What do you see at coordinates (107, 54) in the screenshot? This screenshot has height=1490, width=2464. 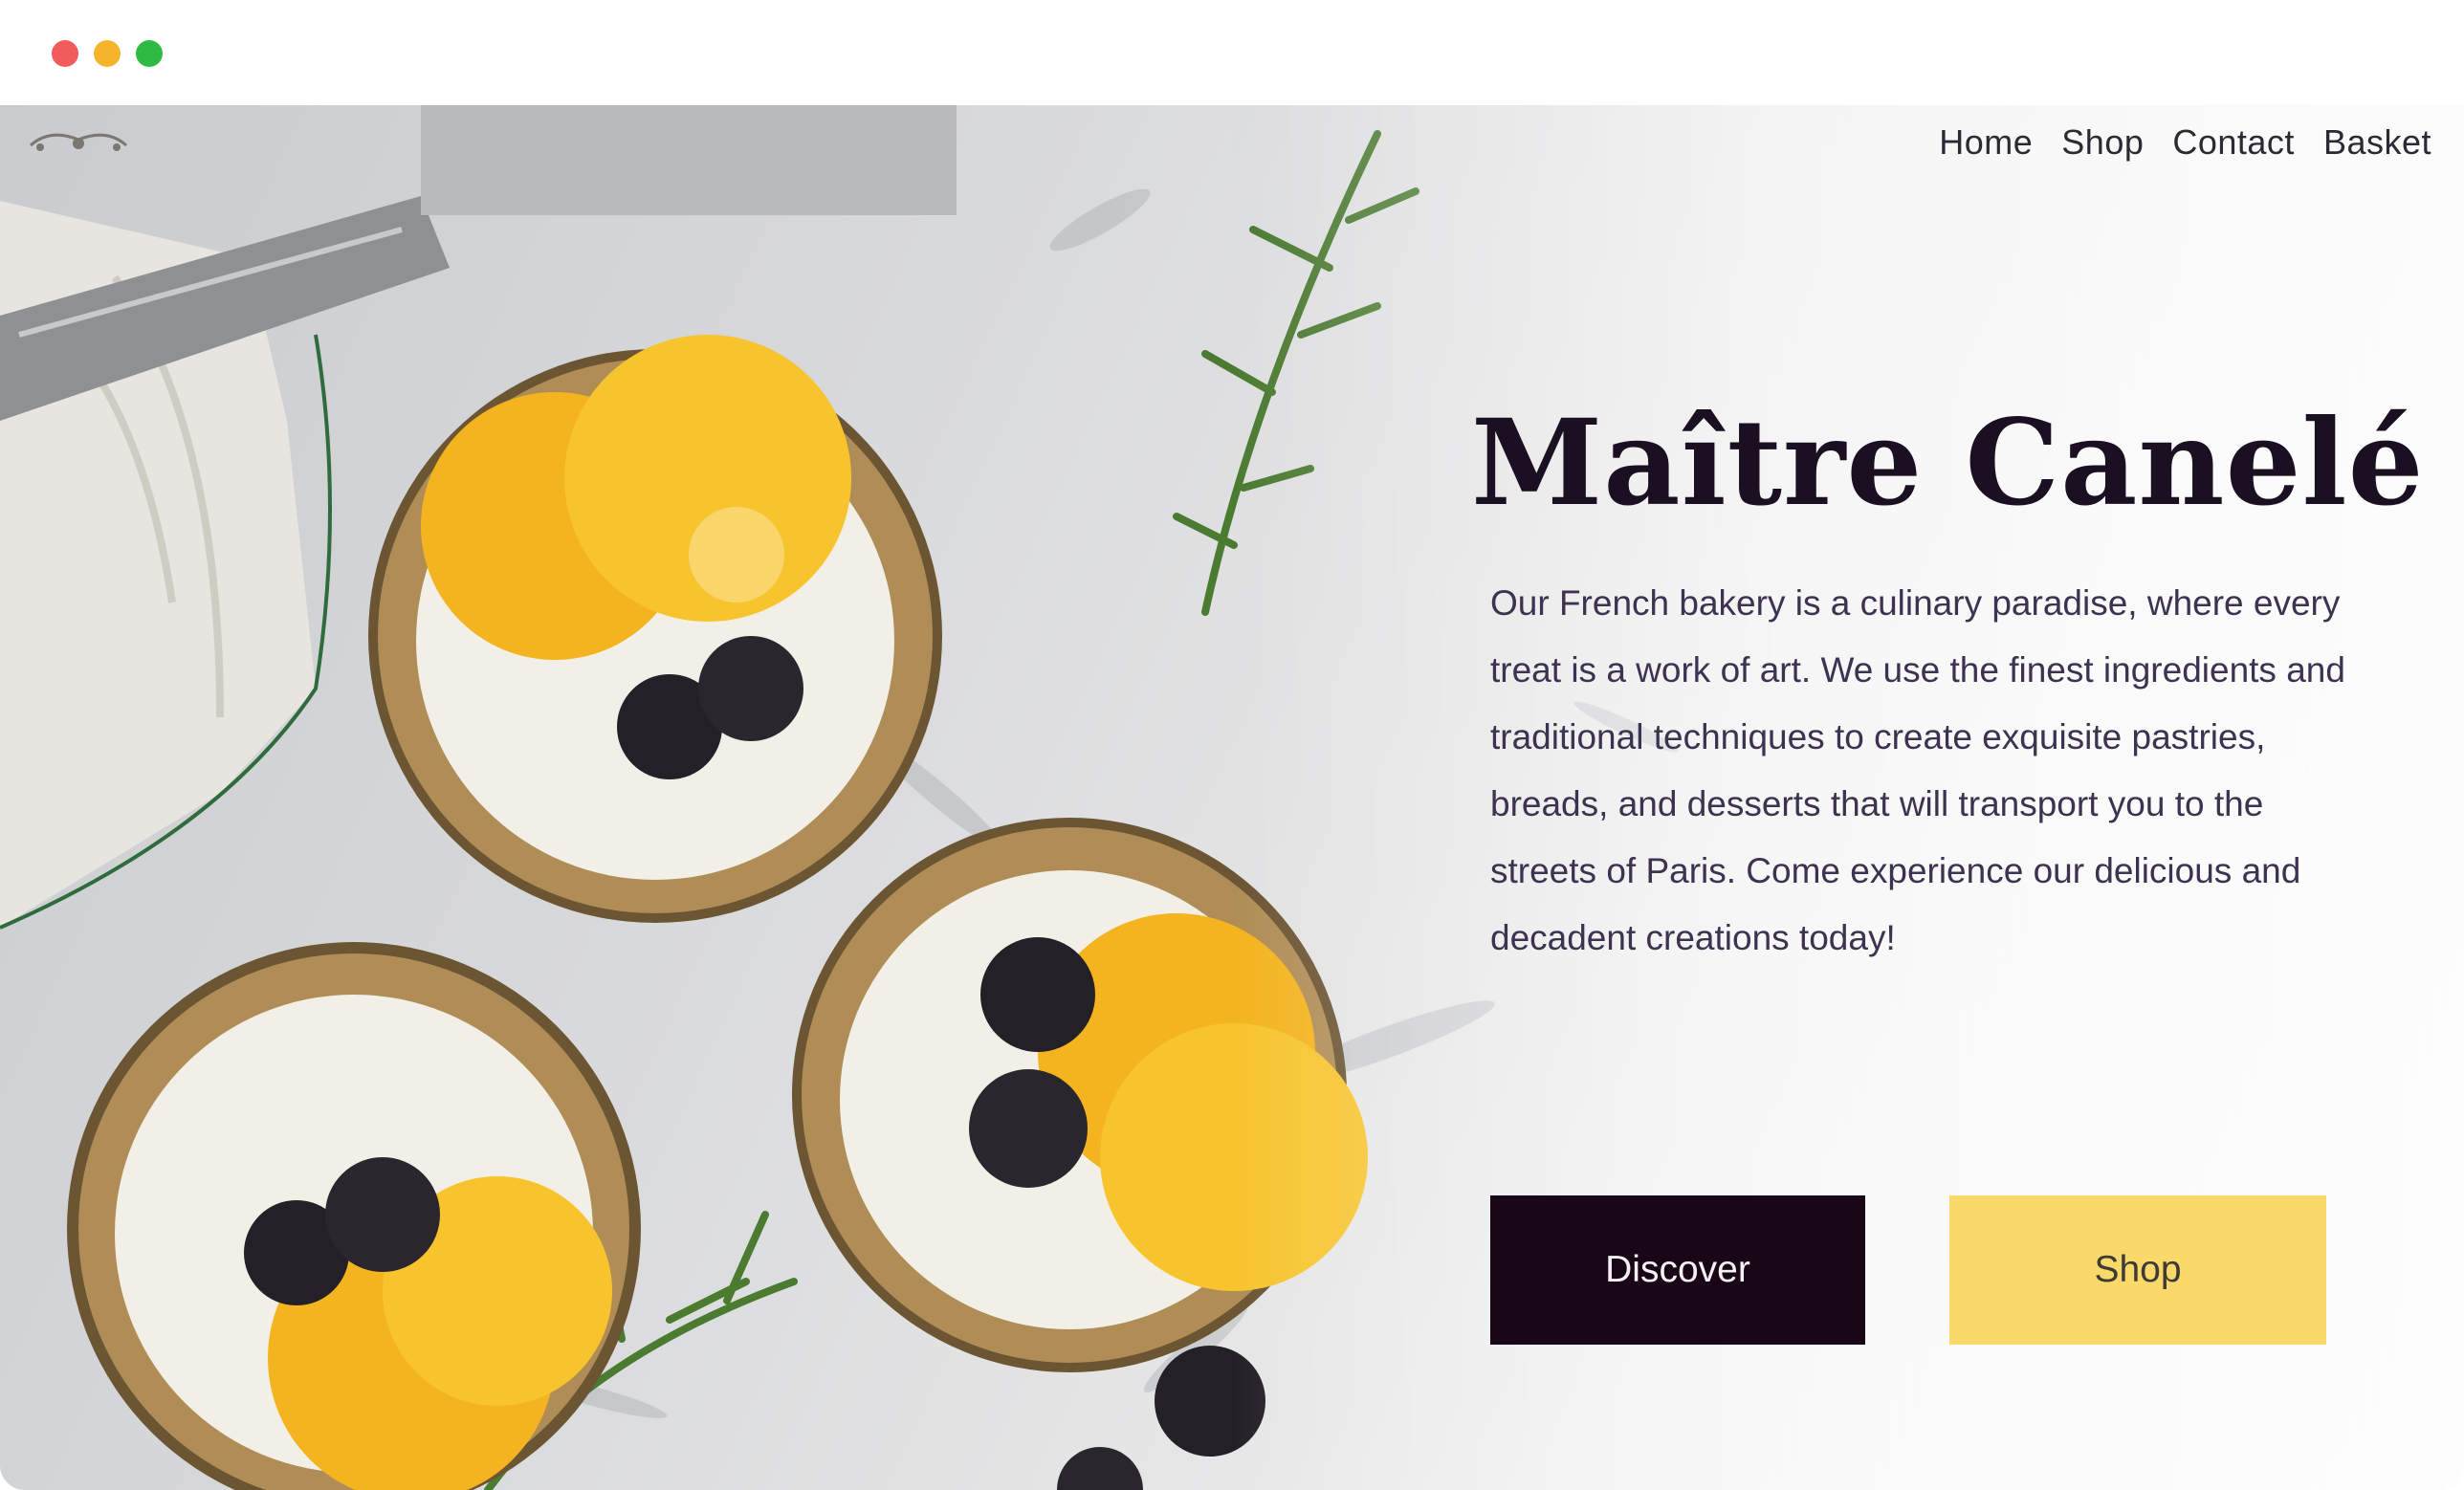 I see `minimize-window-button` at bounding box center [107, 54].